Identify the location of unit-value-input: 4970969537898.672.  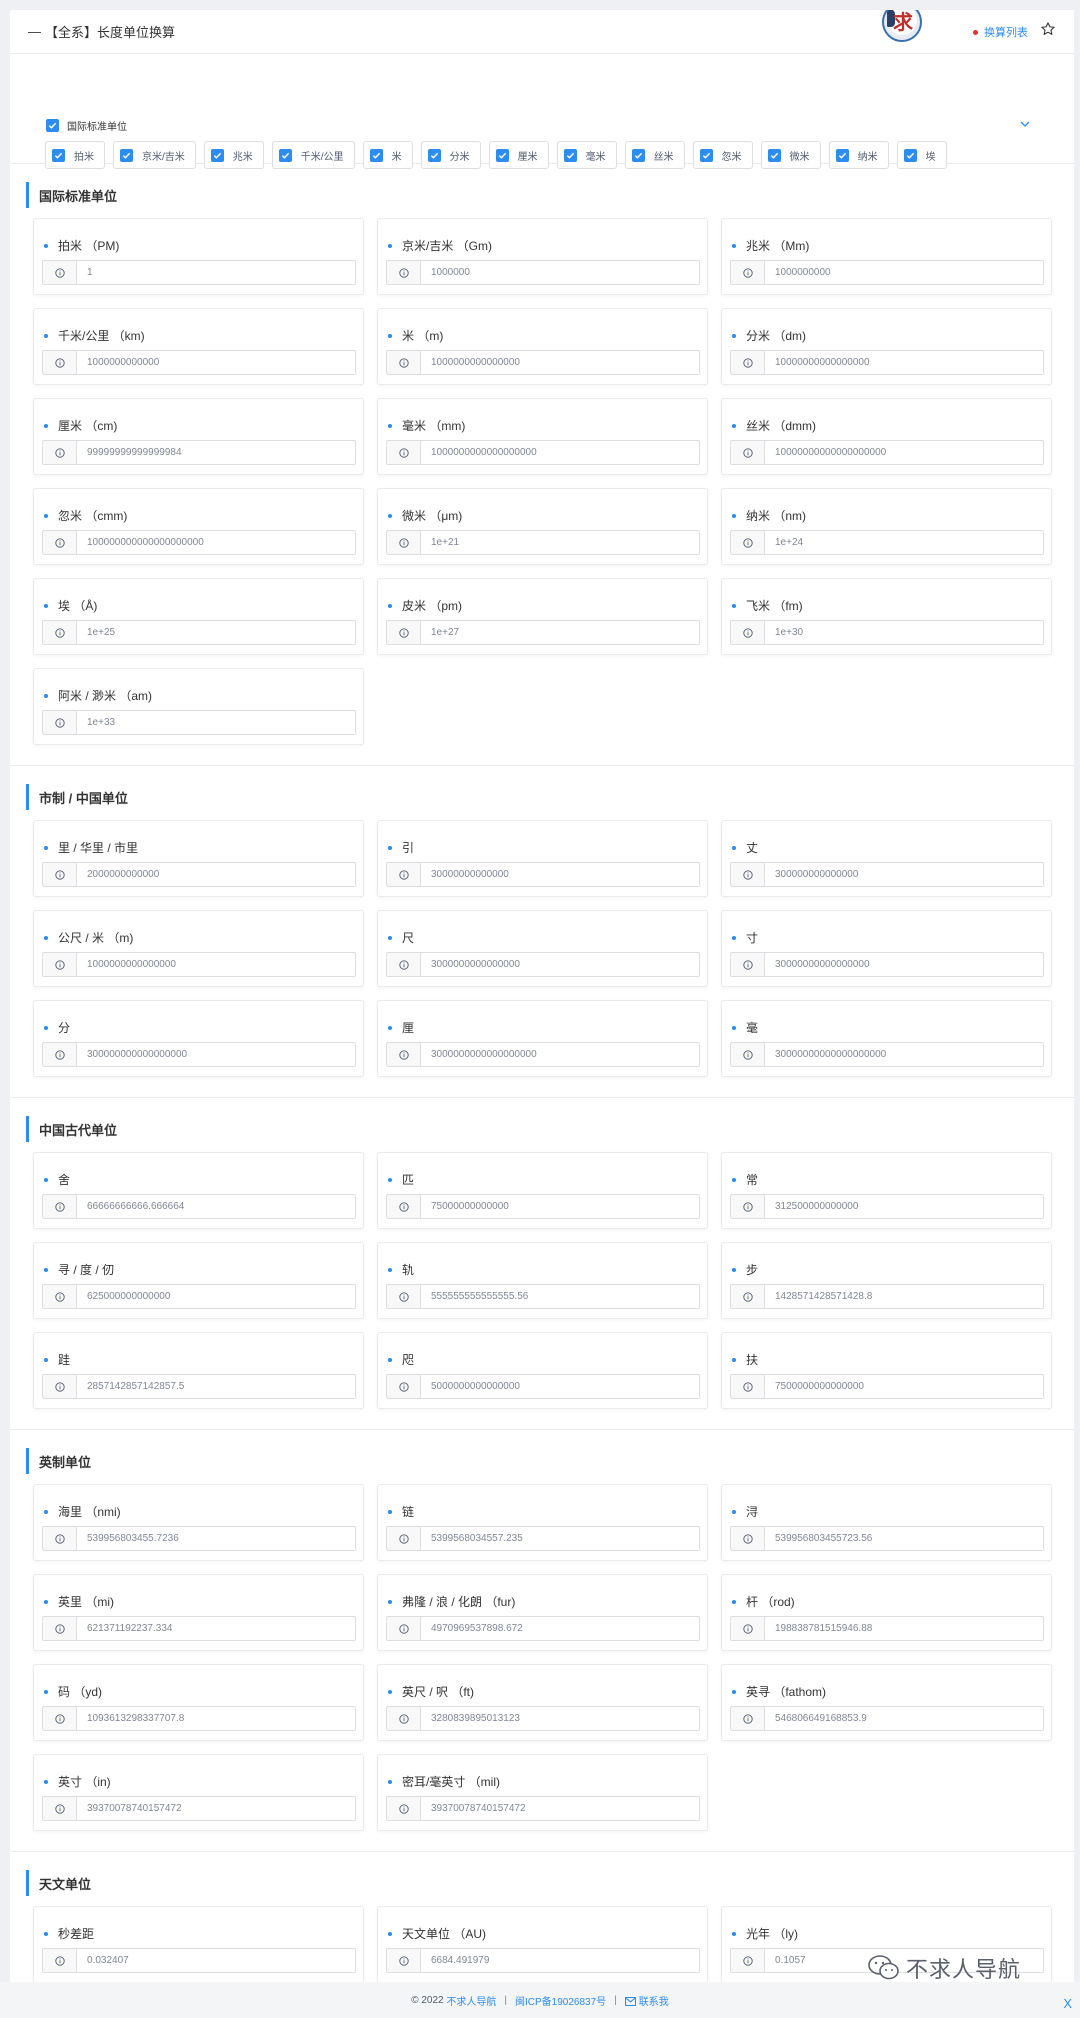
(543, 1628).